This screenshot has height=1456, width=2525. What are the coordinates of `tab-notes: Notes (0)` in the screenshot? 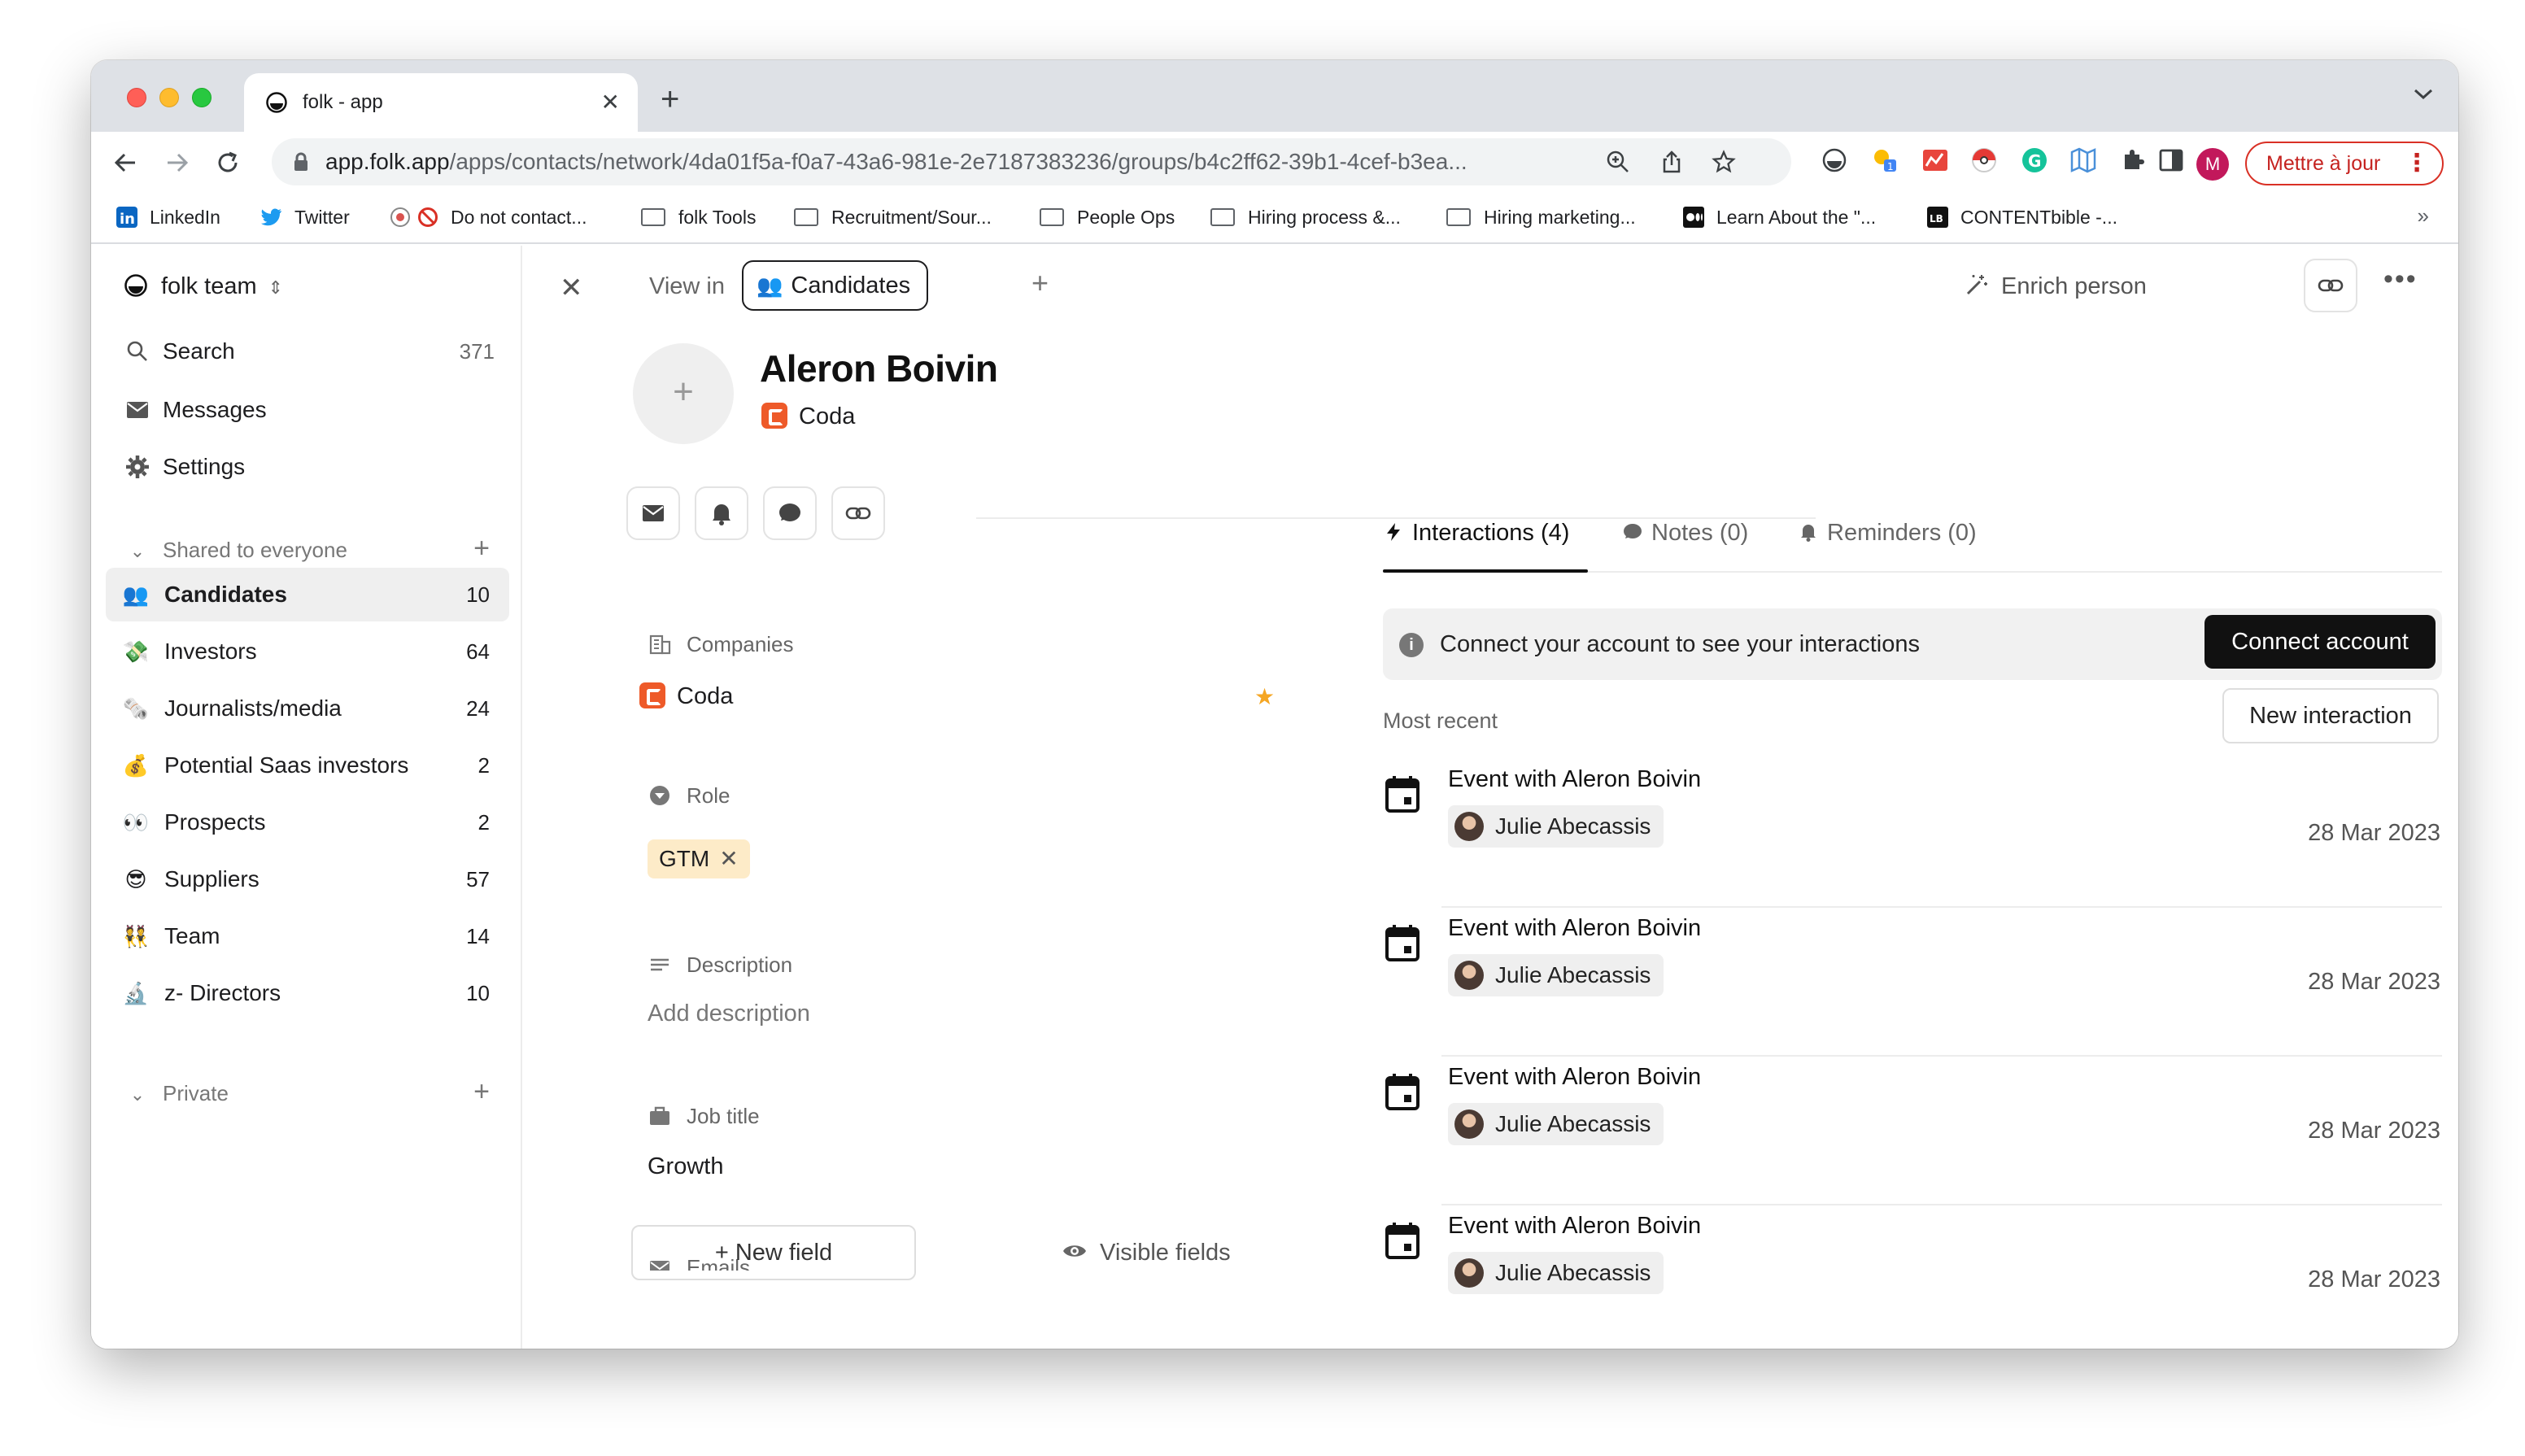 It's located at (1685, 532).